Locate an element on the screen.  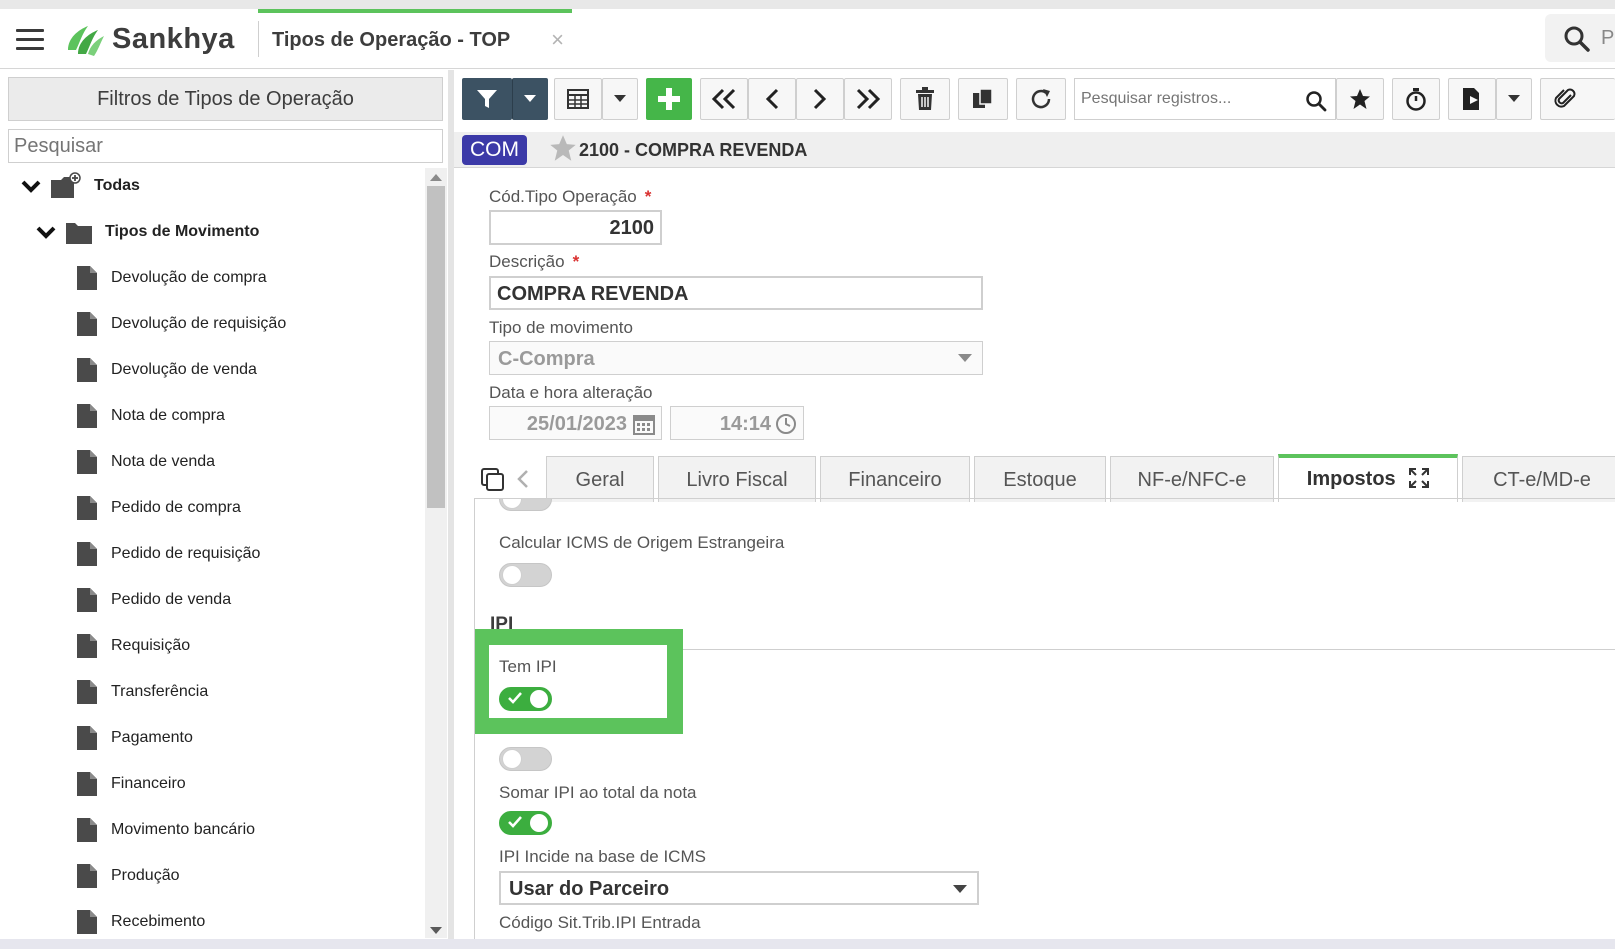
data-alteracao-field: 25/01/2023 is located at coordinates (575, 423).